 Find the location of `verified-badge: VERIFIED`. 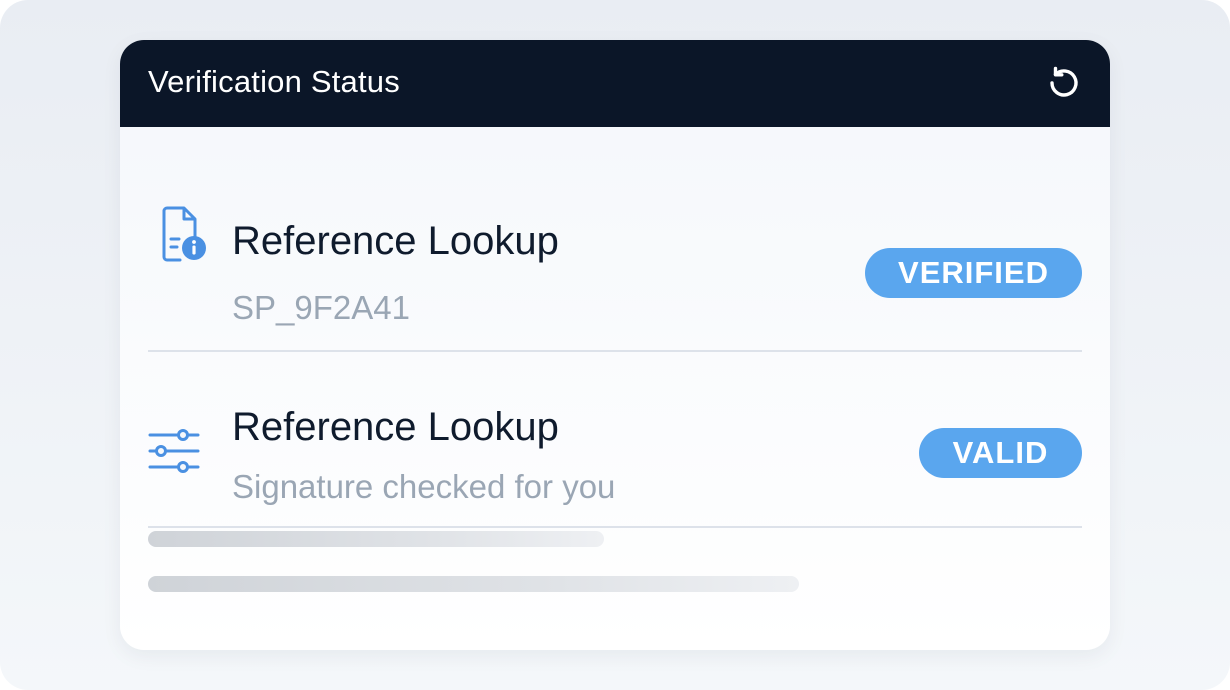

verified-badge: VERIFIED is located at coordinates (973, 273).